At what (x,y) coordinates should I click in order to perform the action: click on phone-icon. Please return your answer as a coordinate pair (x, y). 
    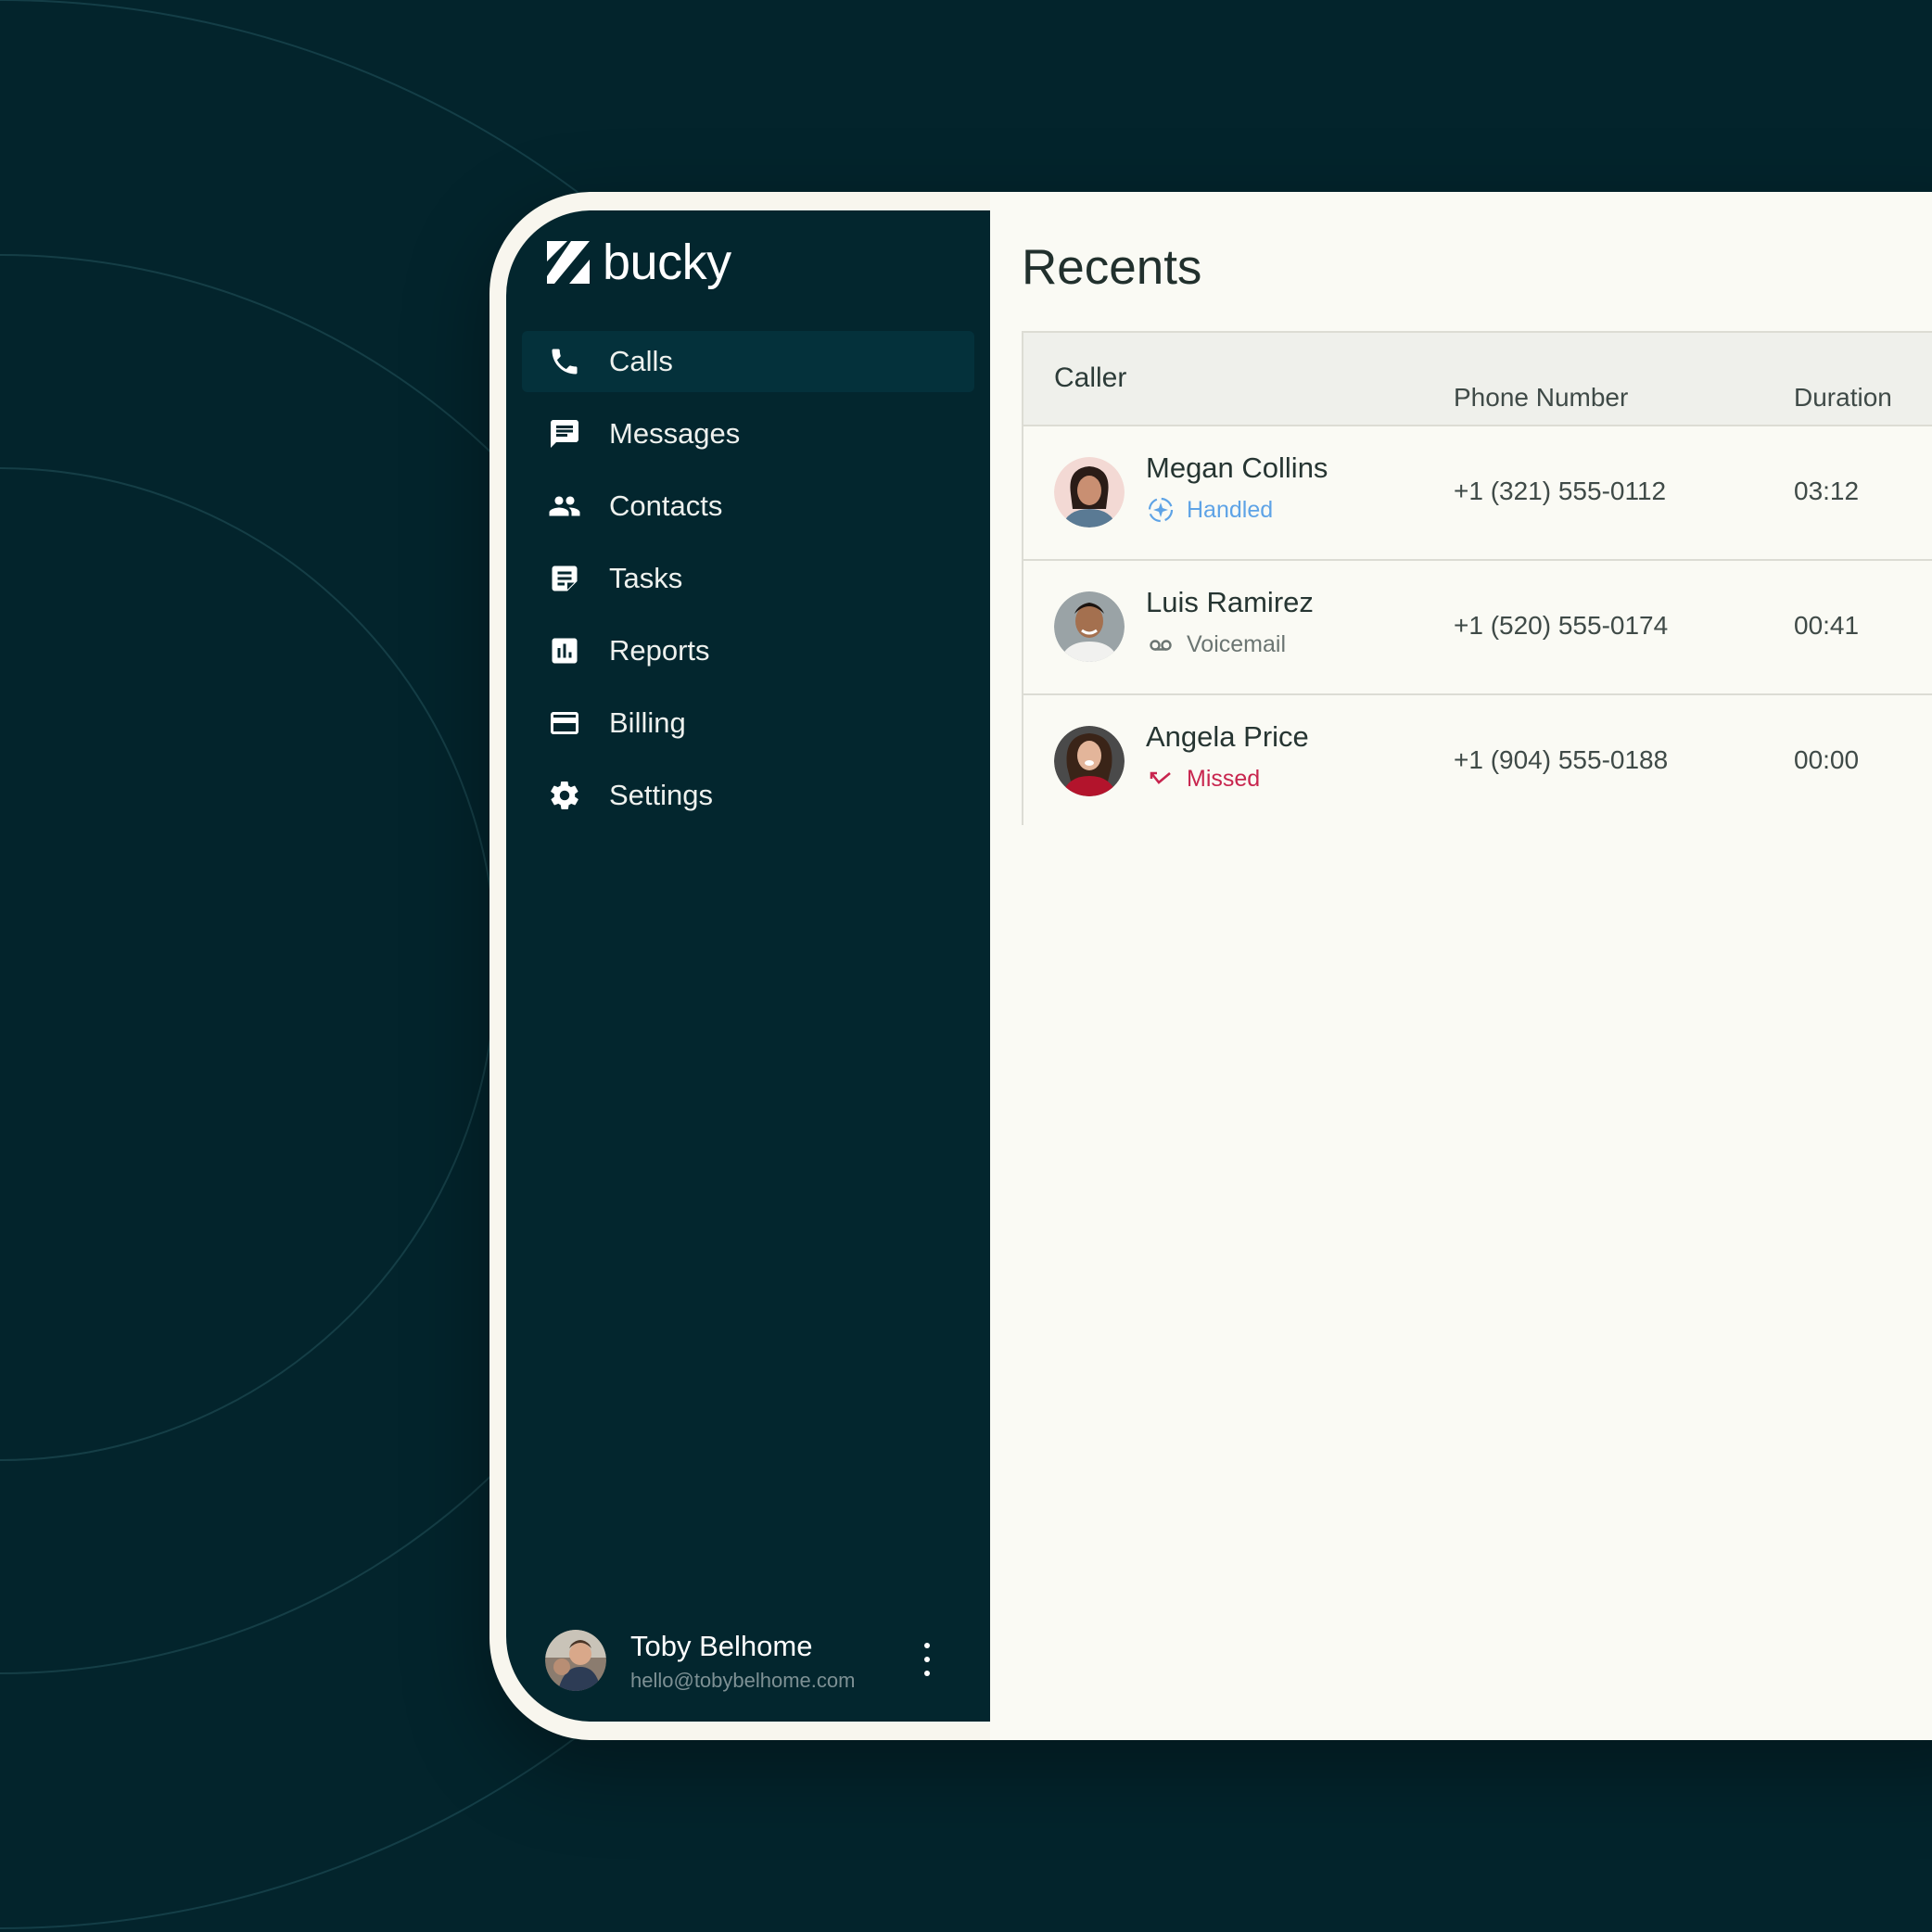
    Looking at the image, I should click on (565, 362).